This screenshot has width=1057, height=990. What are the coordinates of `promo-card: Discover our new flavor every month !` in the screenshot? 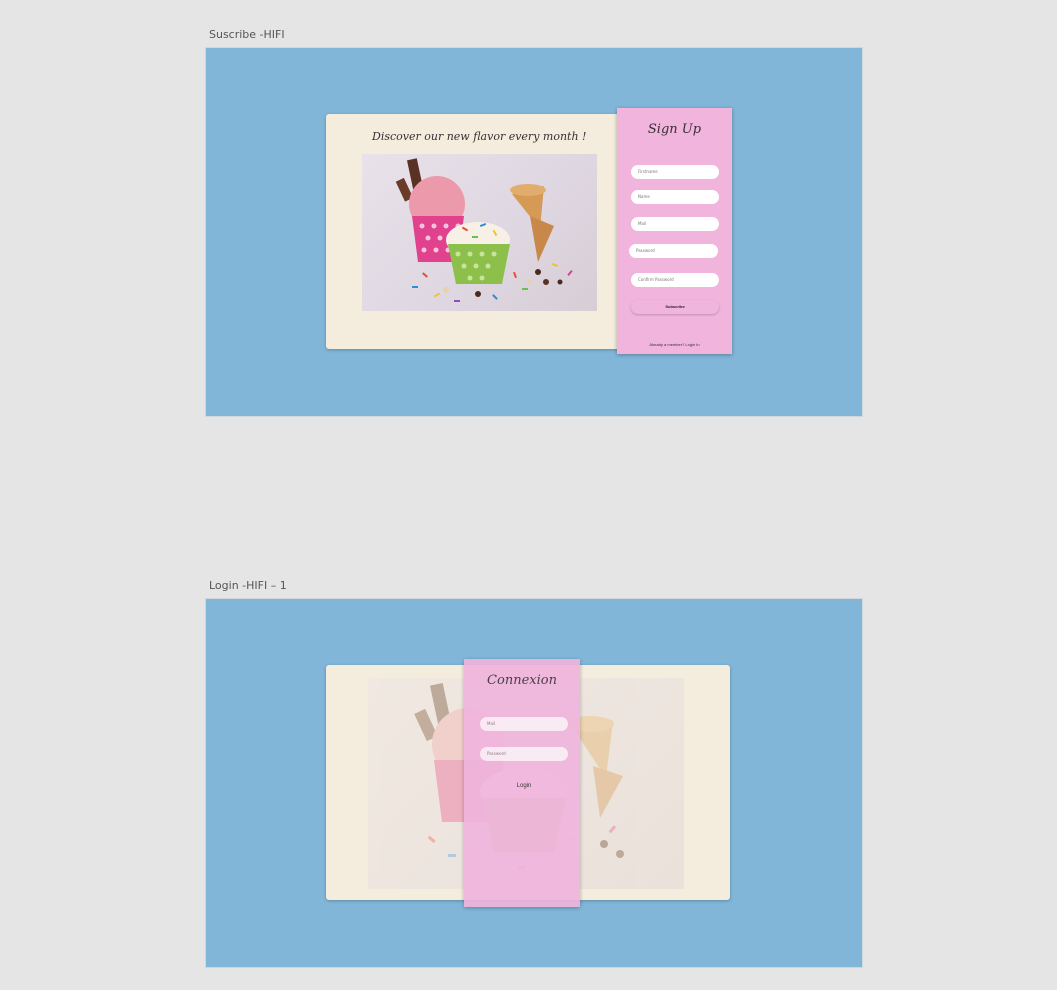 It's located at (476, 231).